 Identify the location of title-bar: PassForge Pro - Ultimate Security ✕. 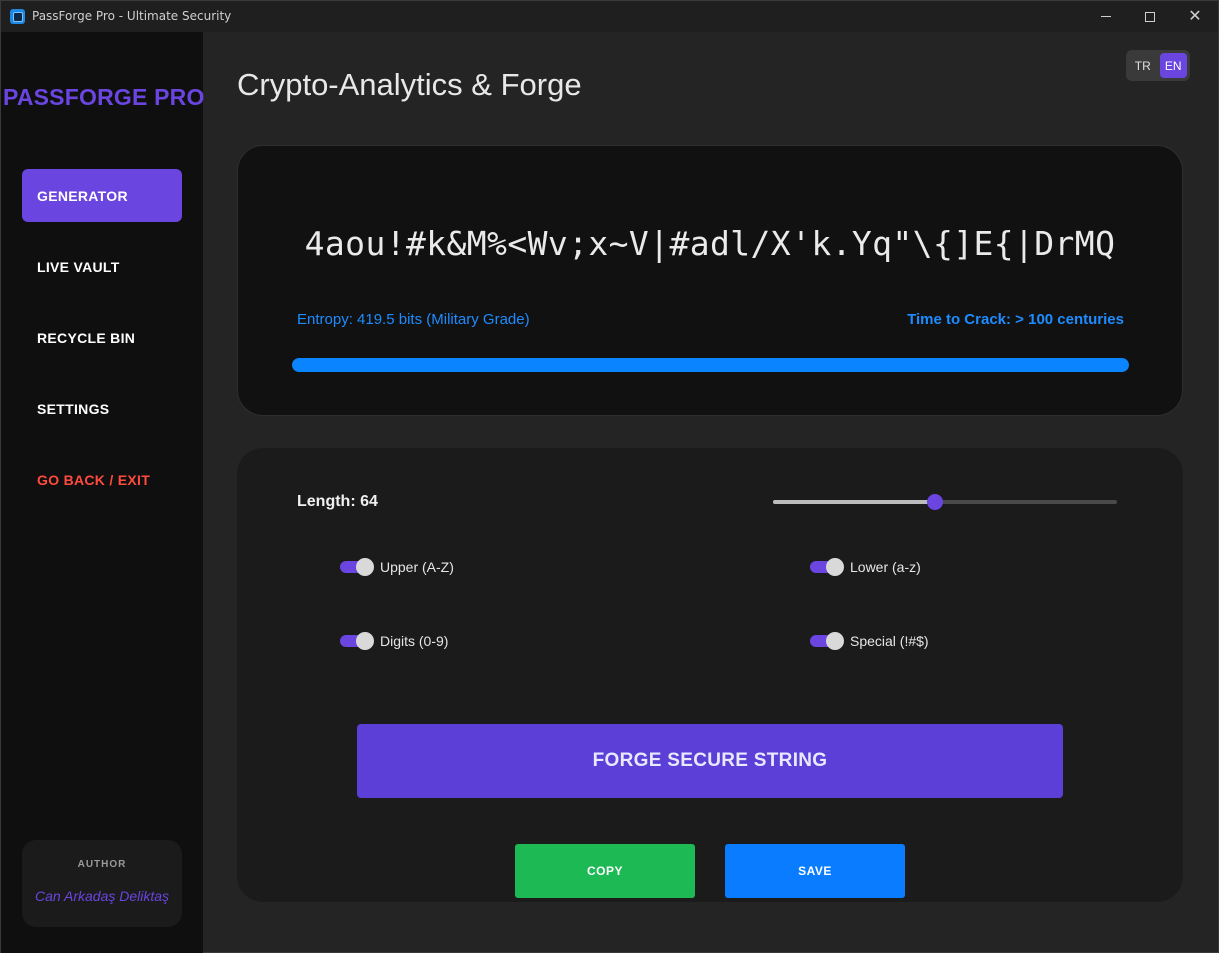
(609, 16).